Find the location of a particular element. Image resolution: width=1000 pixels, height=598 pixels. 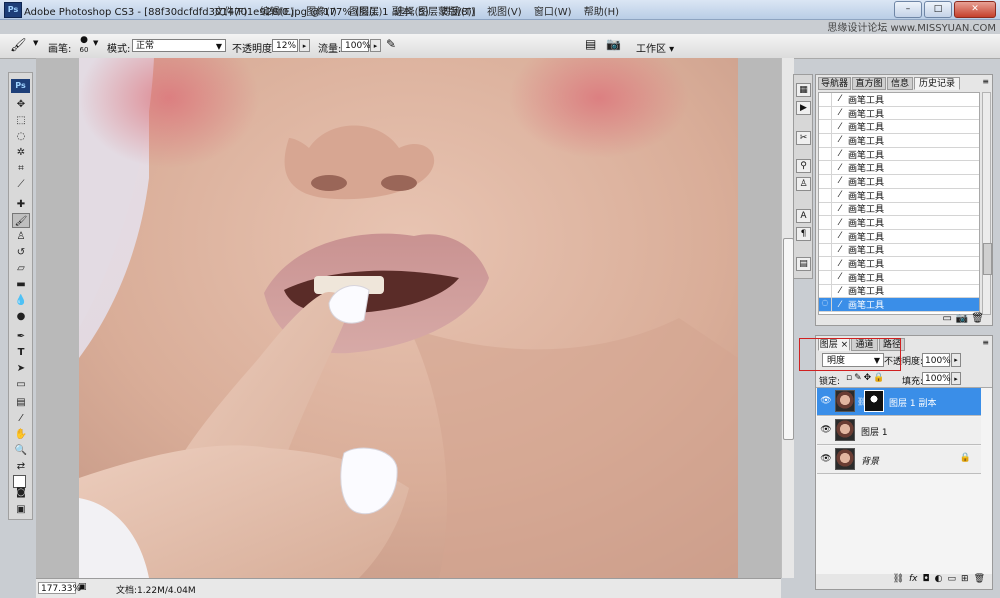

tool-preset-dropdown-icon: ▼ is located at coordinates (35, 43).